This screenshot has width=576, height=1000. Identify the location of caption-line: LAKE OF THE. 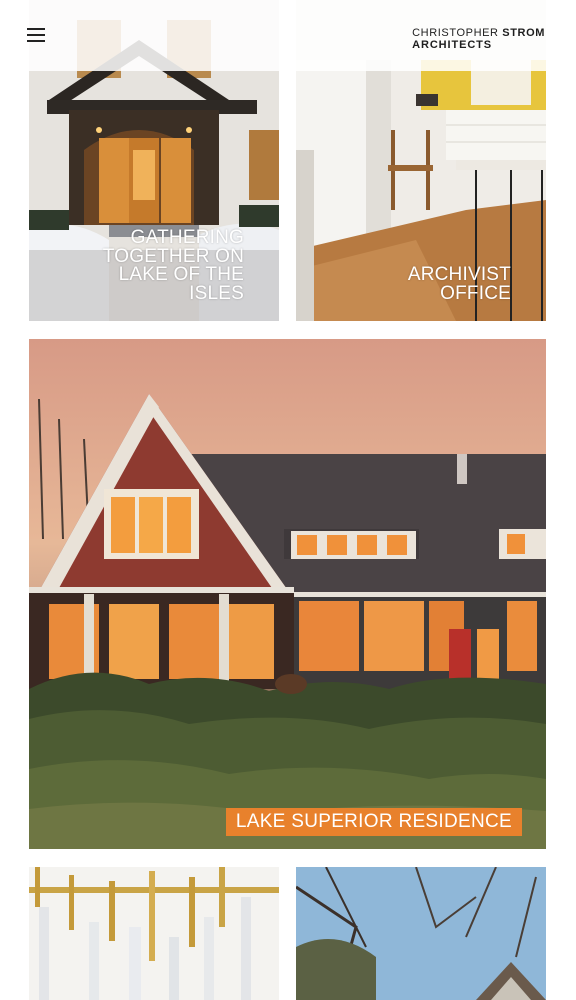
(181, 274).